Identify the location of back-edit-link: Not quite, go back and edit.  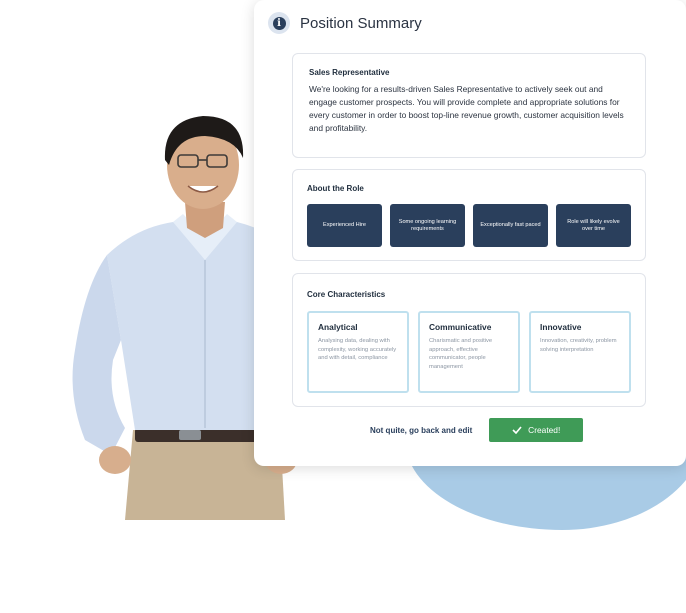
(421, 430).